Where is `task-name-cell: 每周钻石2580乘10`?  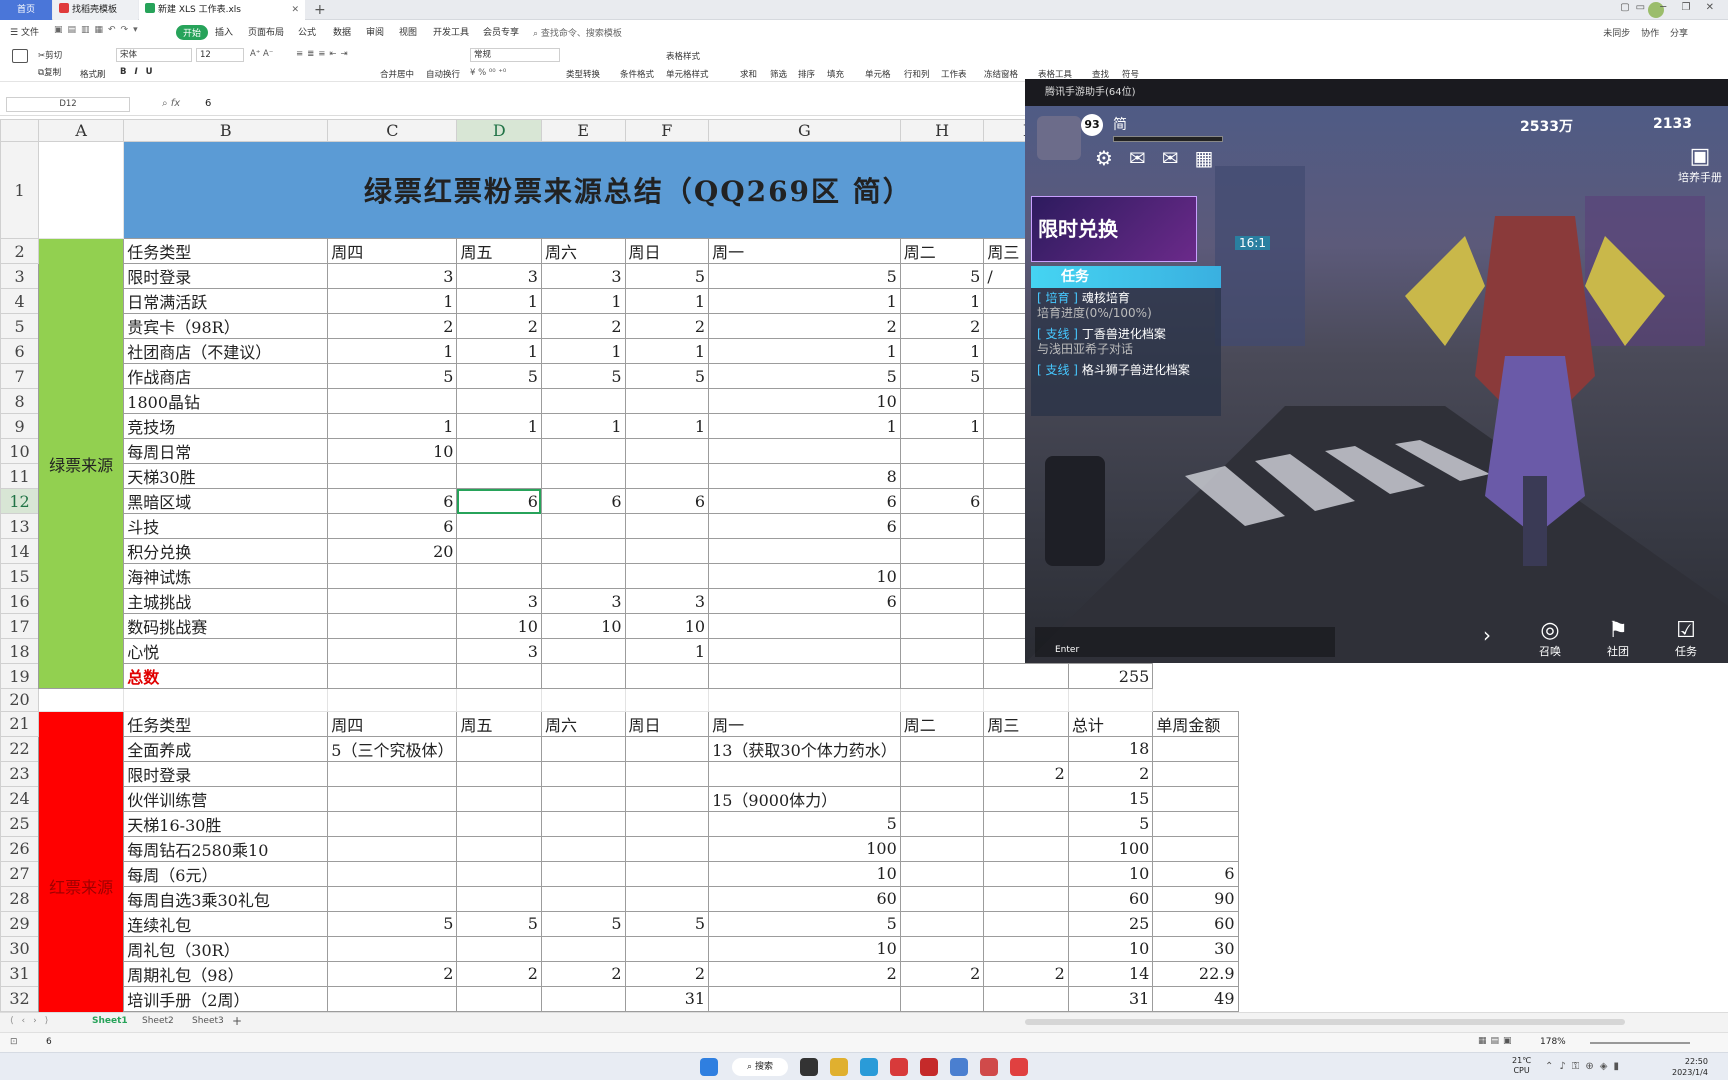 task-name-cell: 每周钻石2580乘10 is located at coordinates (226, 848).